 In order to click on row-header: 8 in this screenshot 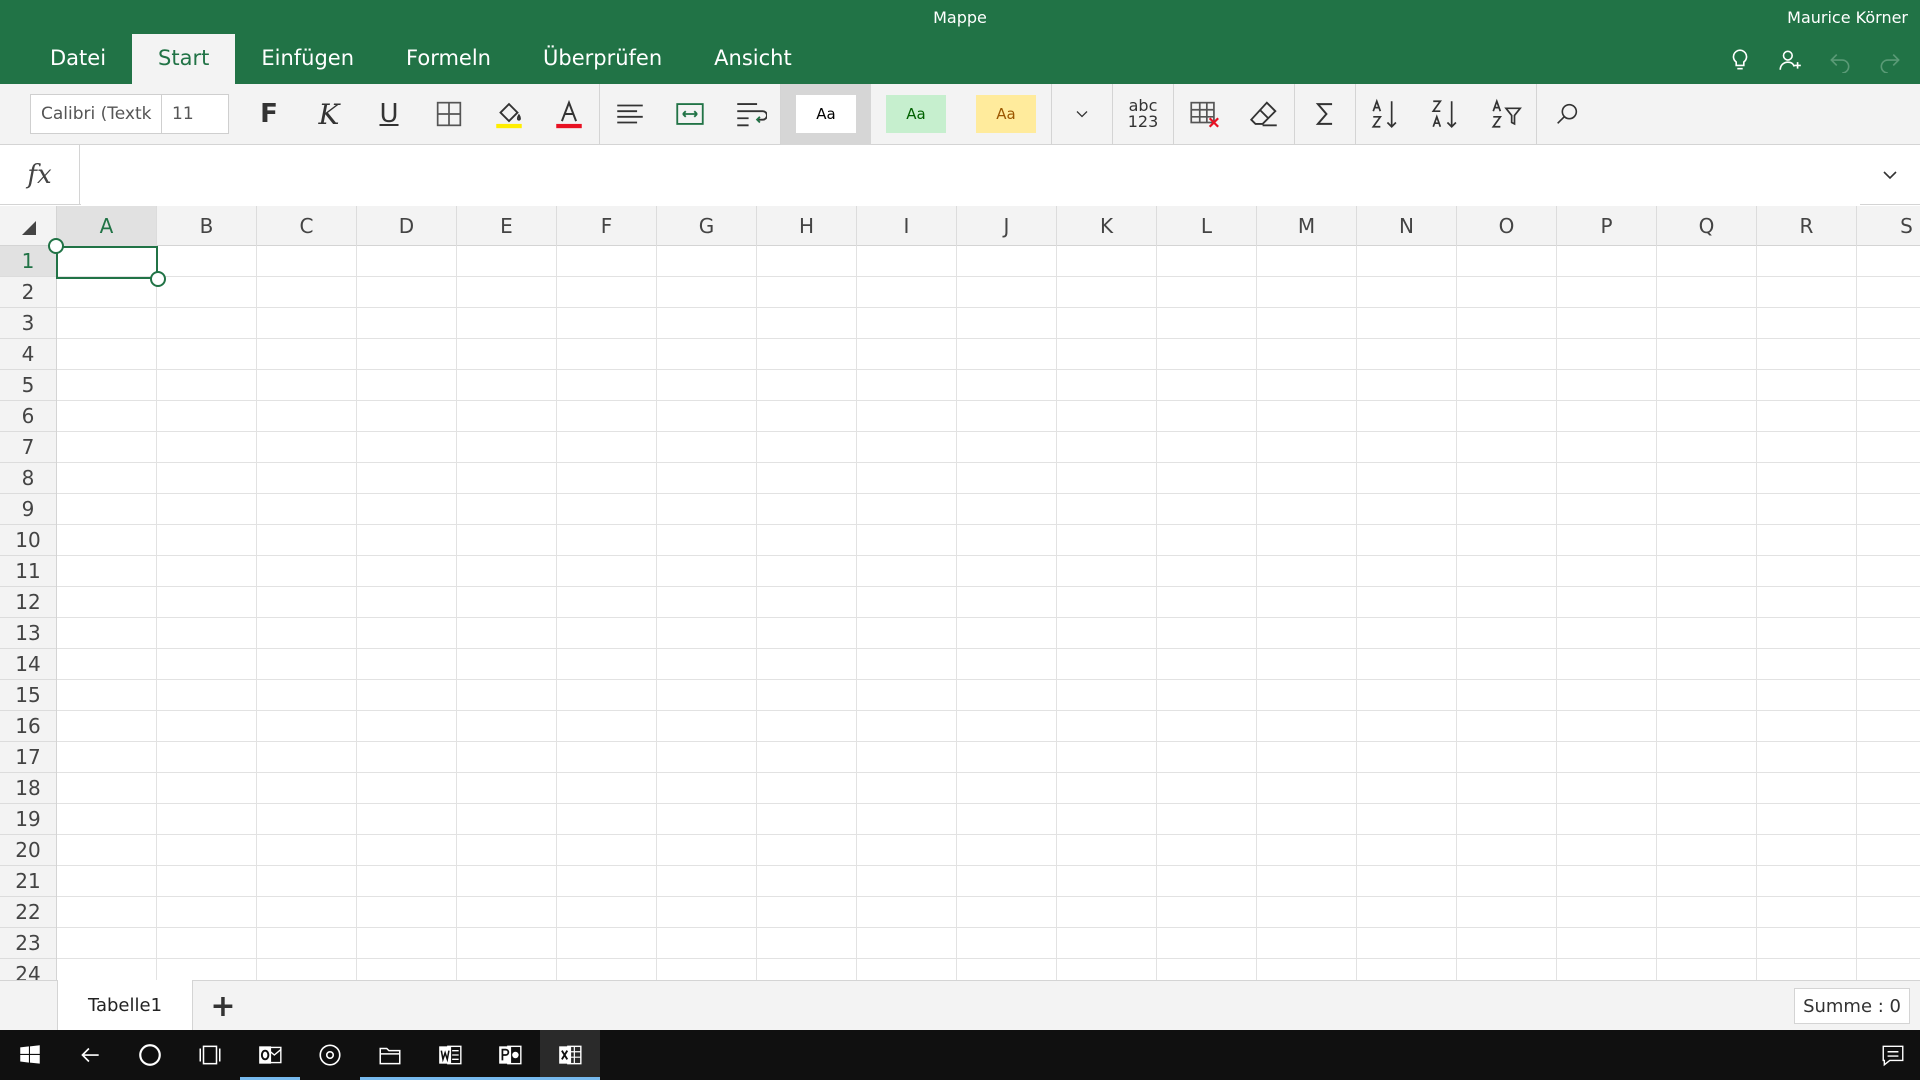, I will do `click(28, 478)`.